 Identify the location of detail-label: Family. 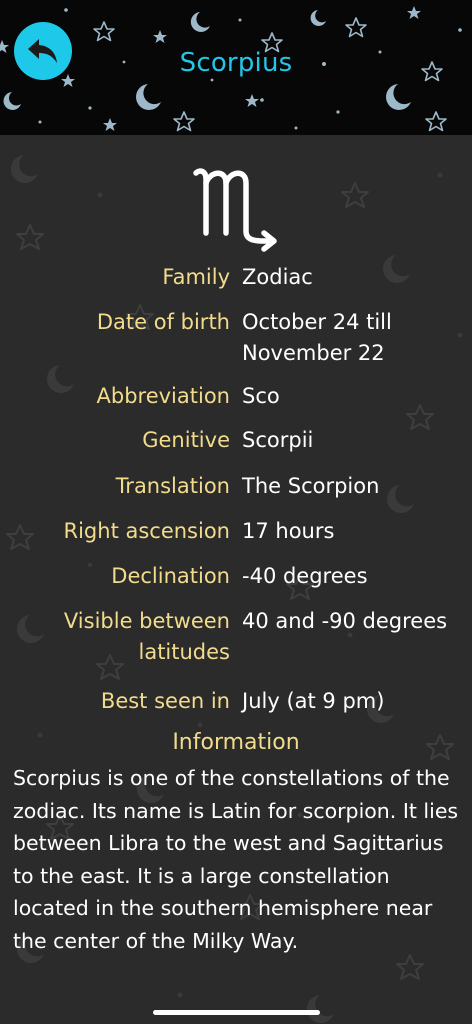
(196, 277).